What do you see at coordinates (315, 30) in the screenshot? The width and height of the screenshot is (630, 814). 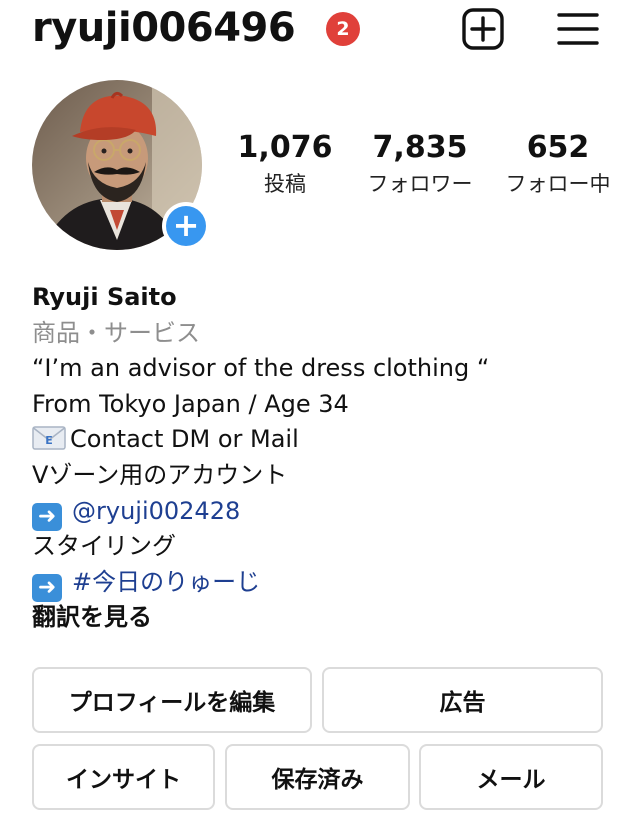 I see `top-bar: ryuji006496 2` at bounding box center [315, 30].